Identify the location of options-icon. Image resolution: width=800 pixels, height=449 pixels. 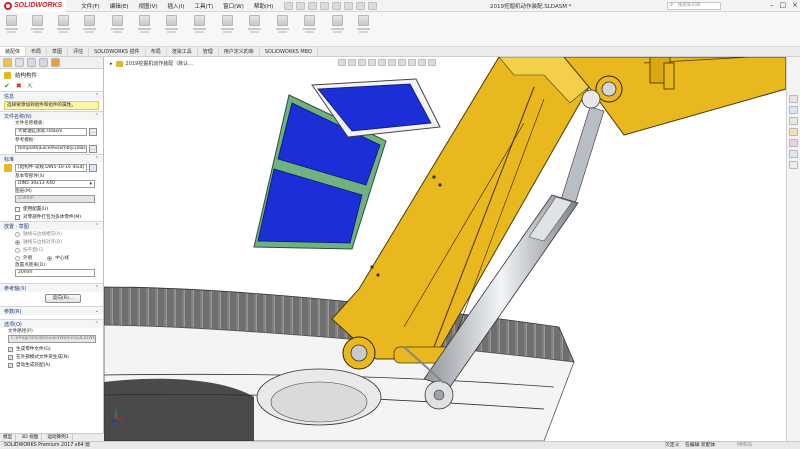
(373, 5).